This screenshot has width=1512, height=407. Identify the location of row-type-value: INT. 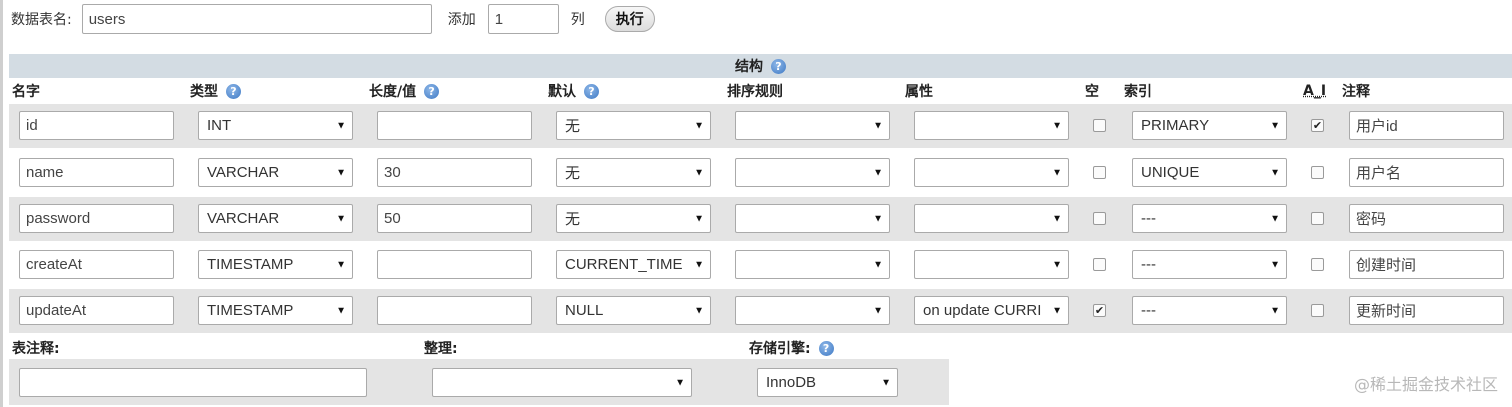
(219, 125).